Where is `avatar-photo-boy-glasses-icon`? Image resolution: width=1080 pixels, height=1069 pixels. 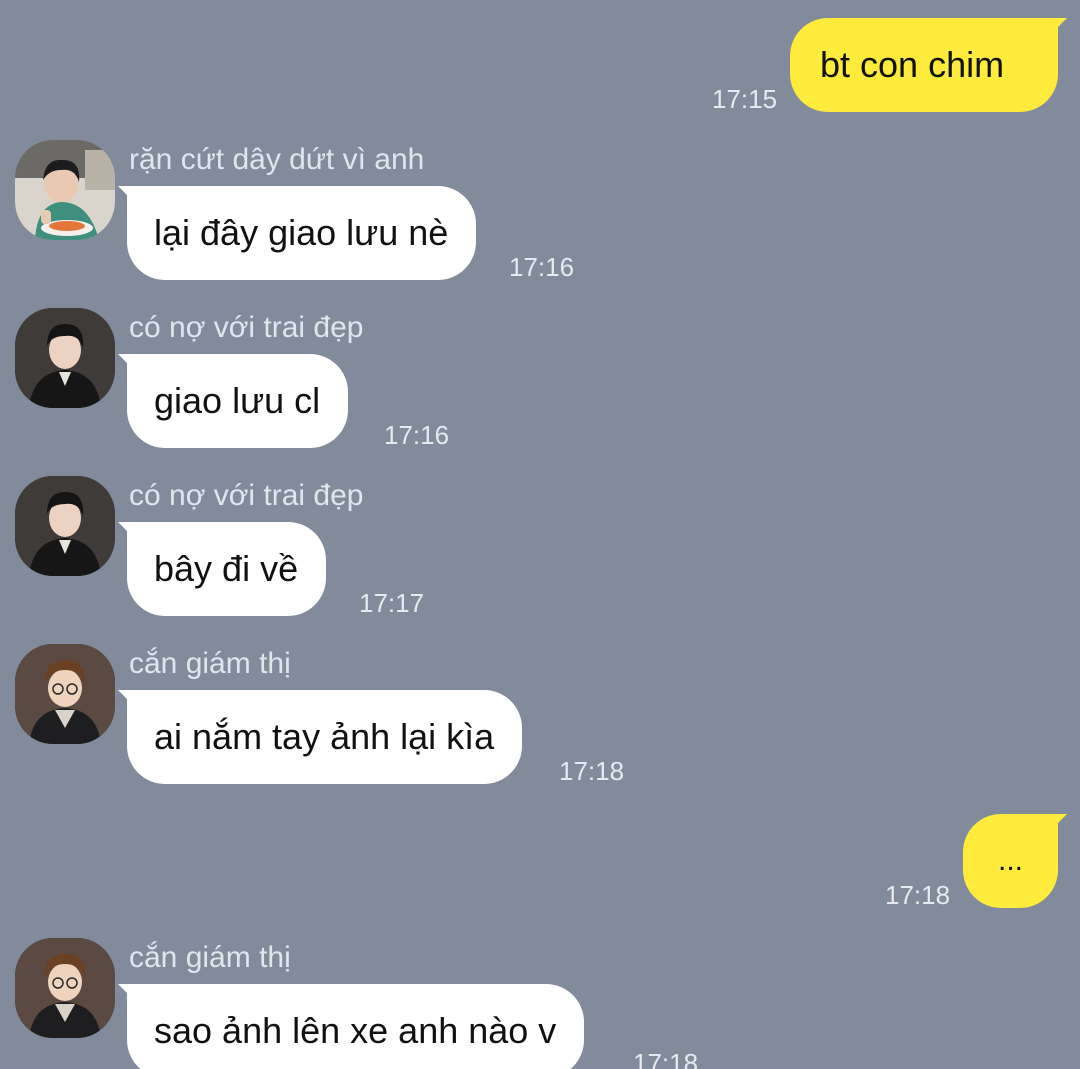 avatar-photo-boy-glasses-icon is located at coordinates (65, 988).